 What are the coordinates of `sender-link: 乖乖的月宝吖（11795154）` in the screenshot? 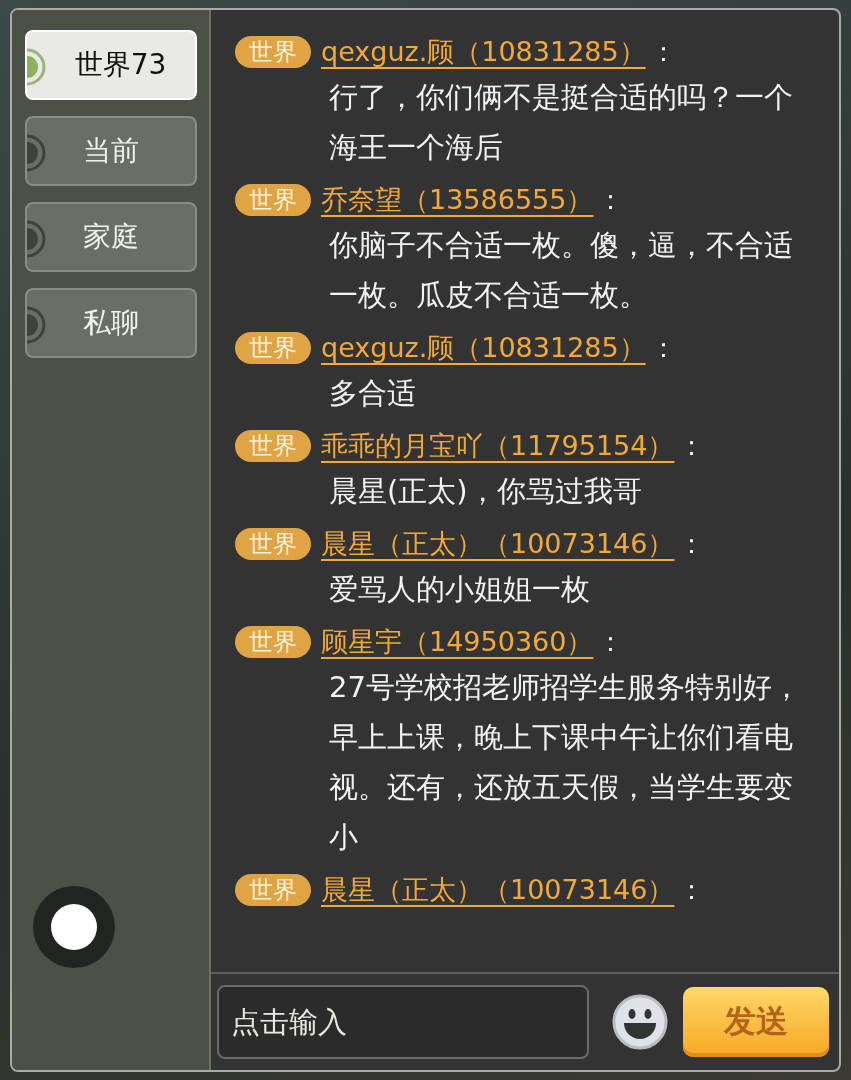 It's located at (498, 446).